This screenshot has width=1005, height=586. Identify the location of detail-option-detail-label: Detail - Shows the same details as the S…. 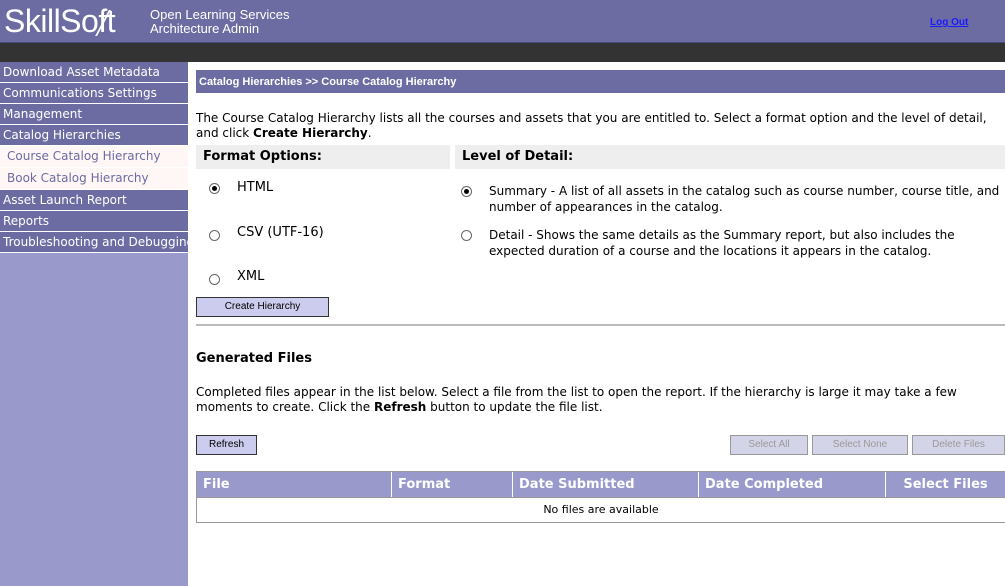
(722, 243).